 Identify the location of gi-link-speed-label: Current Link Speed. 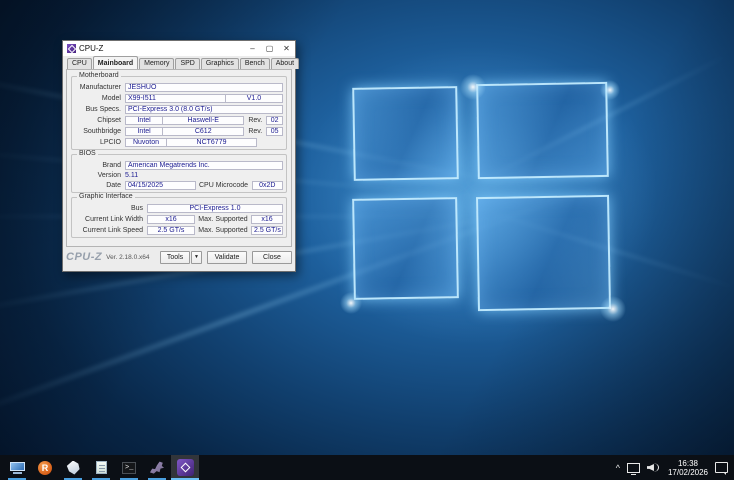
(112, 230).